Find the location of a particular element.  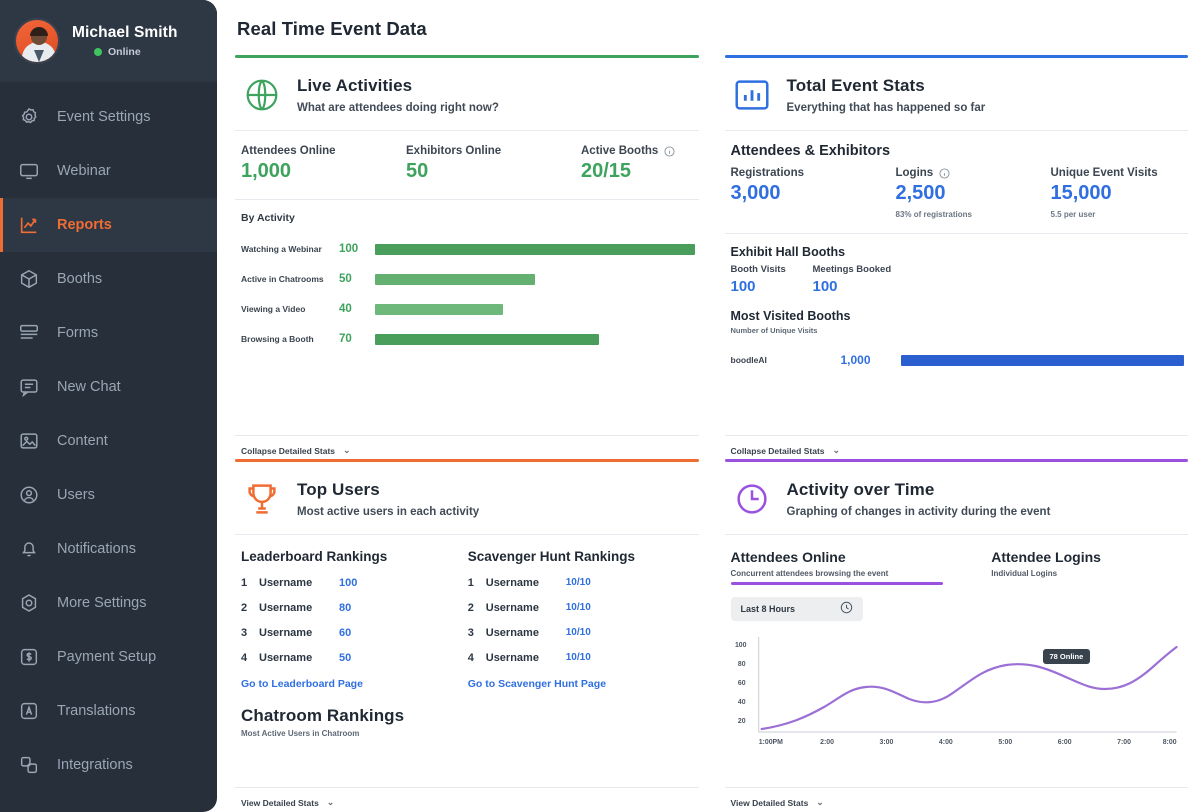

section-title: Leaderboard Rankings is located at coordinates (314, 556).